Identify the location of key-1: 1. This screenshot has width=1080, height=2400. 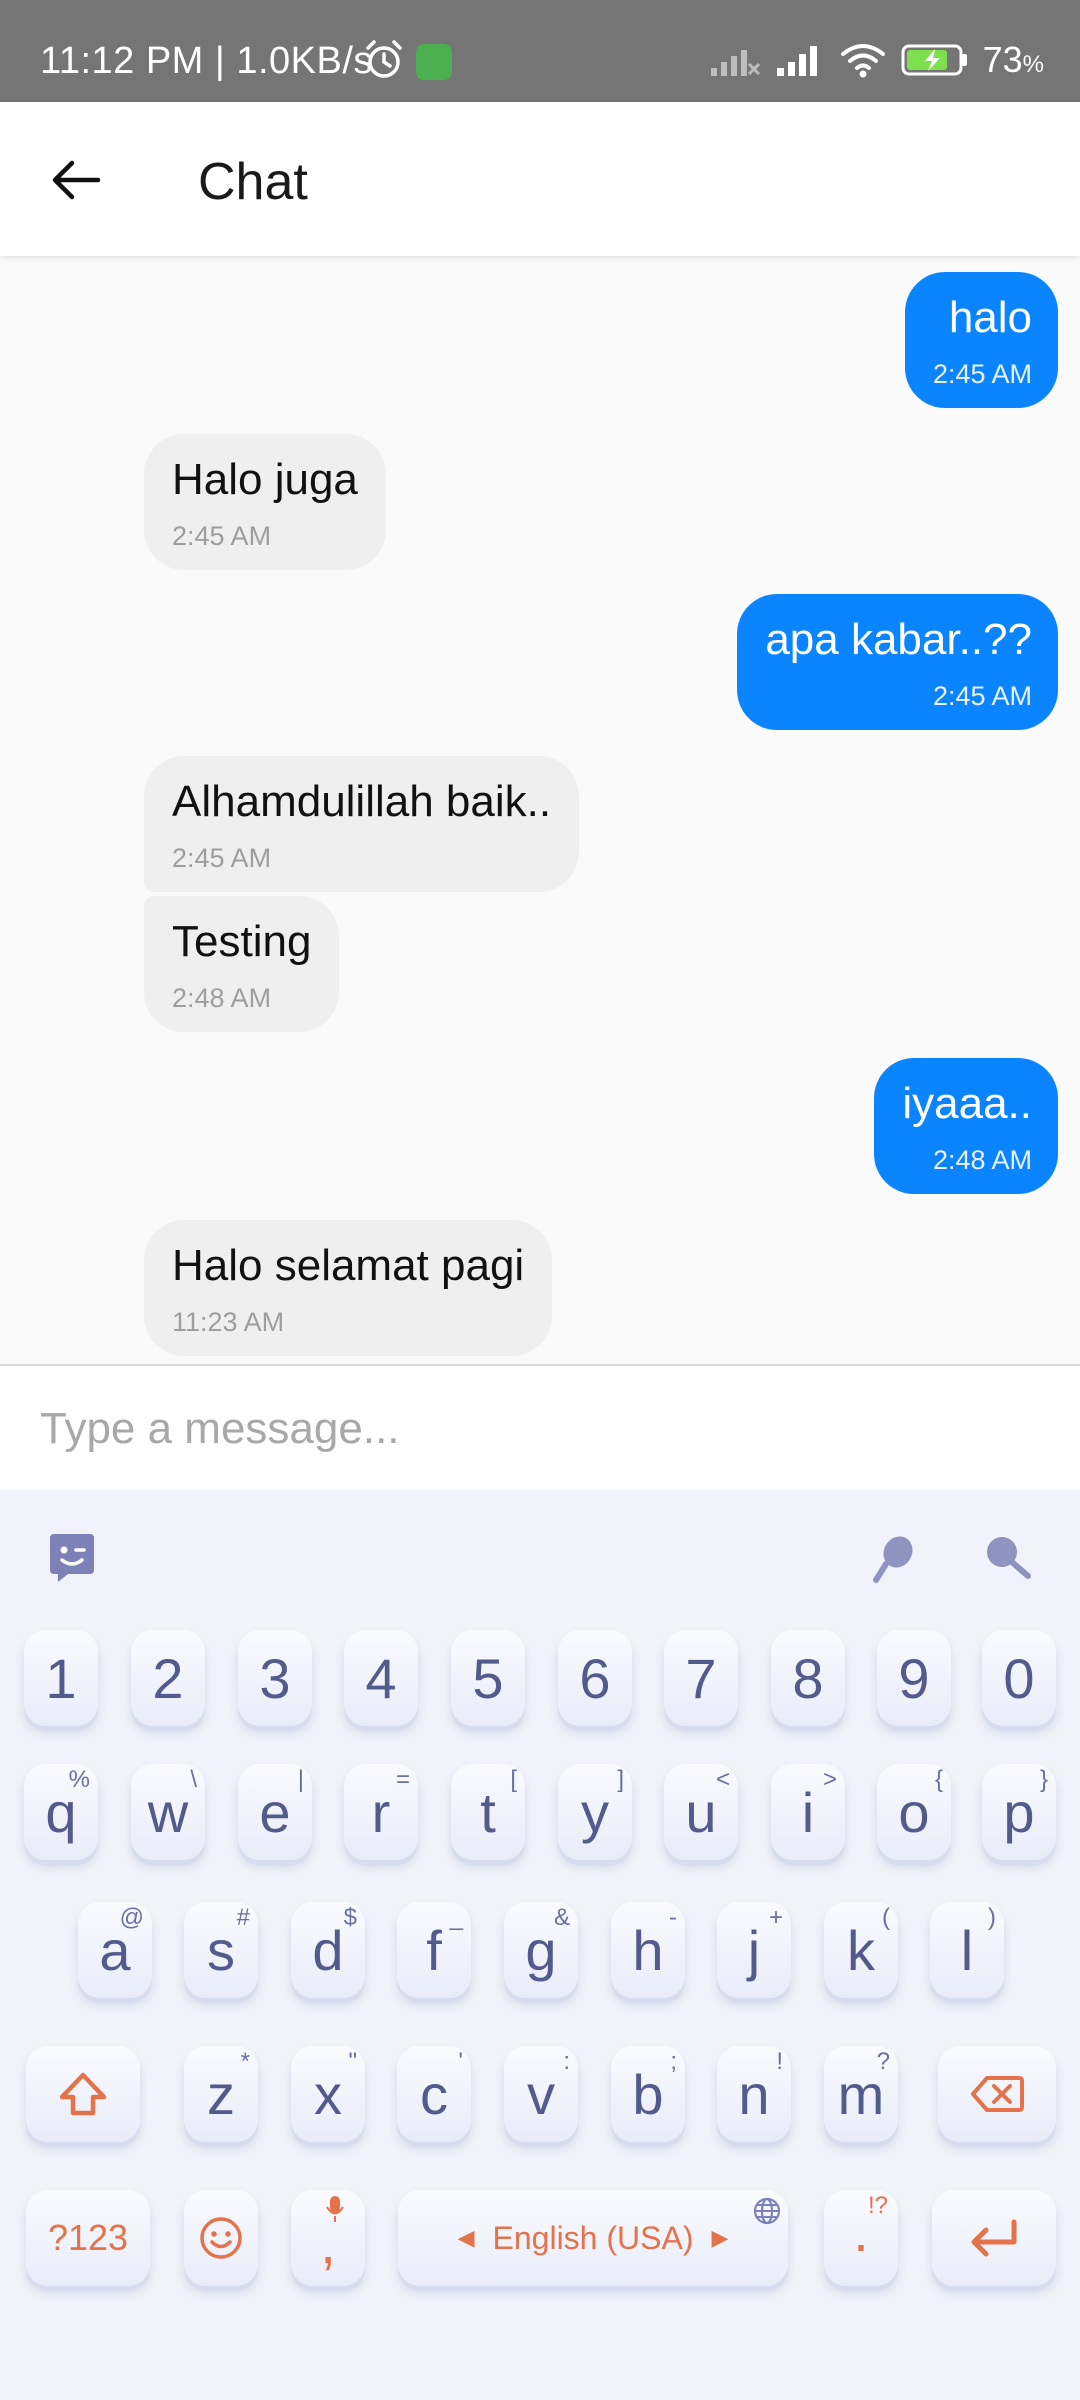
(61, 1678).